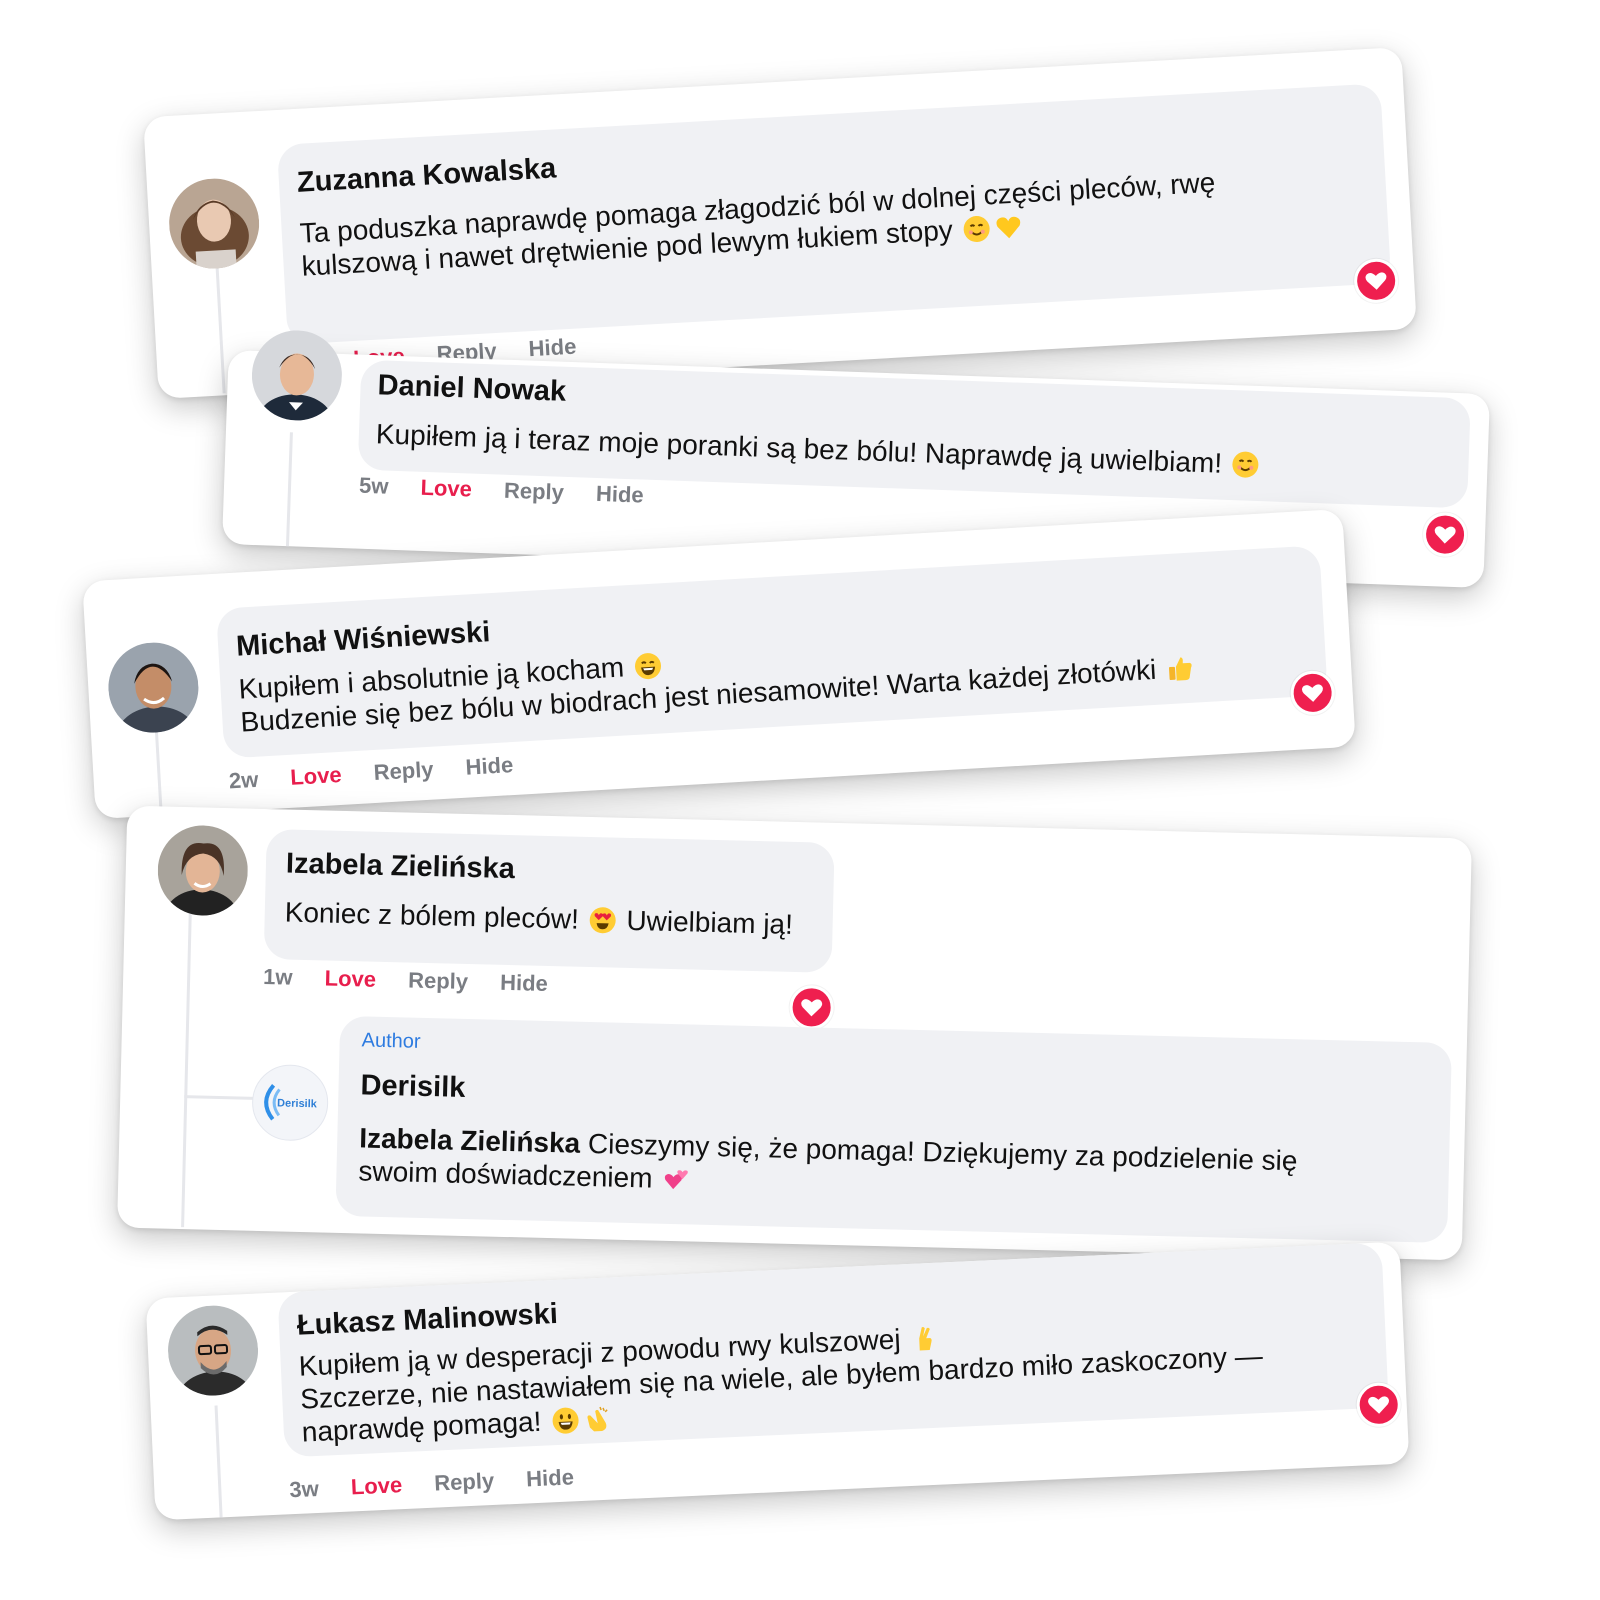 The image size is (1600, 1600). Describe the element at coordinates (505, 1174) in the screenshot. I see `comment-line-text: swoim doświadczeniem` at that location.